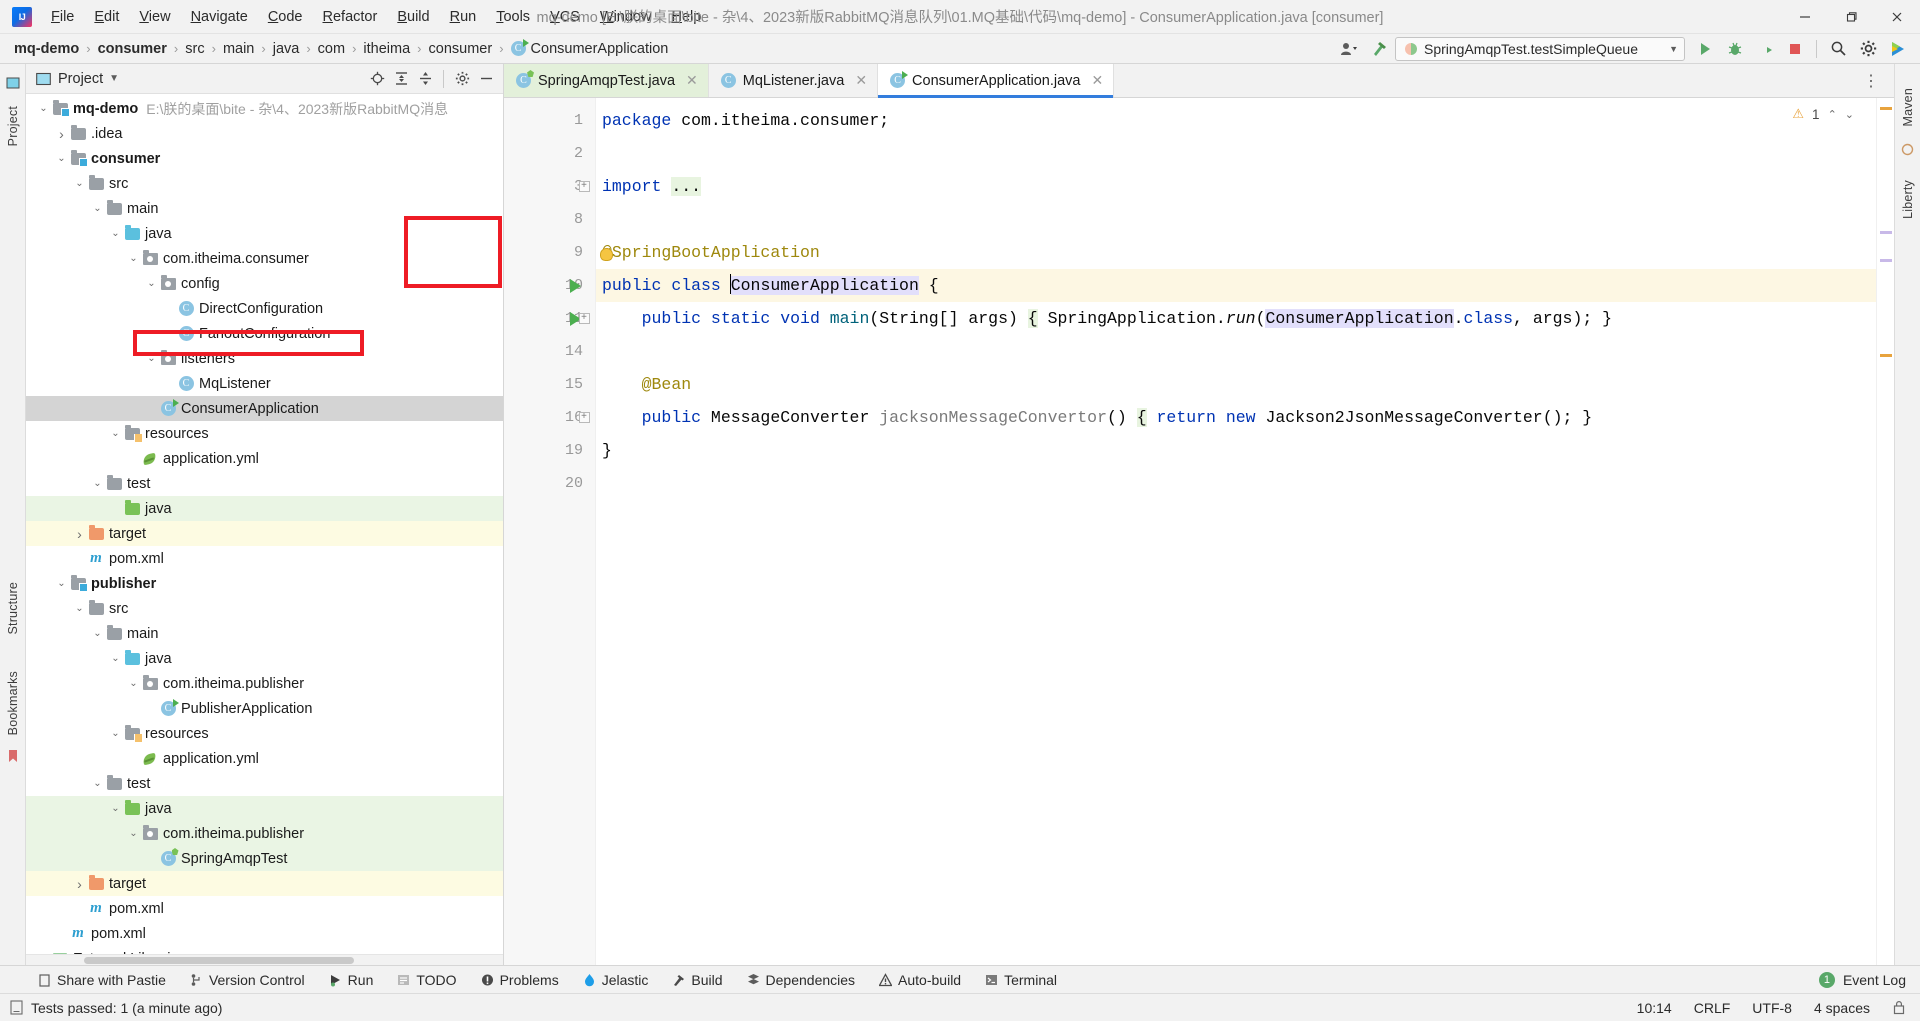  Describe the element at coordinates (247, 980) in the screenshot. I see `tool-window-button-version-control: Version Control` at that location.